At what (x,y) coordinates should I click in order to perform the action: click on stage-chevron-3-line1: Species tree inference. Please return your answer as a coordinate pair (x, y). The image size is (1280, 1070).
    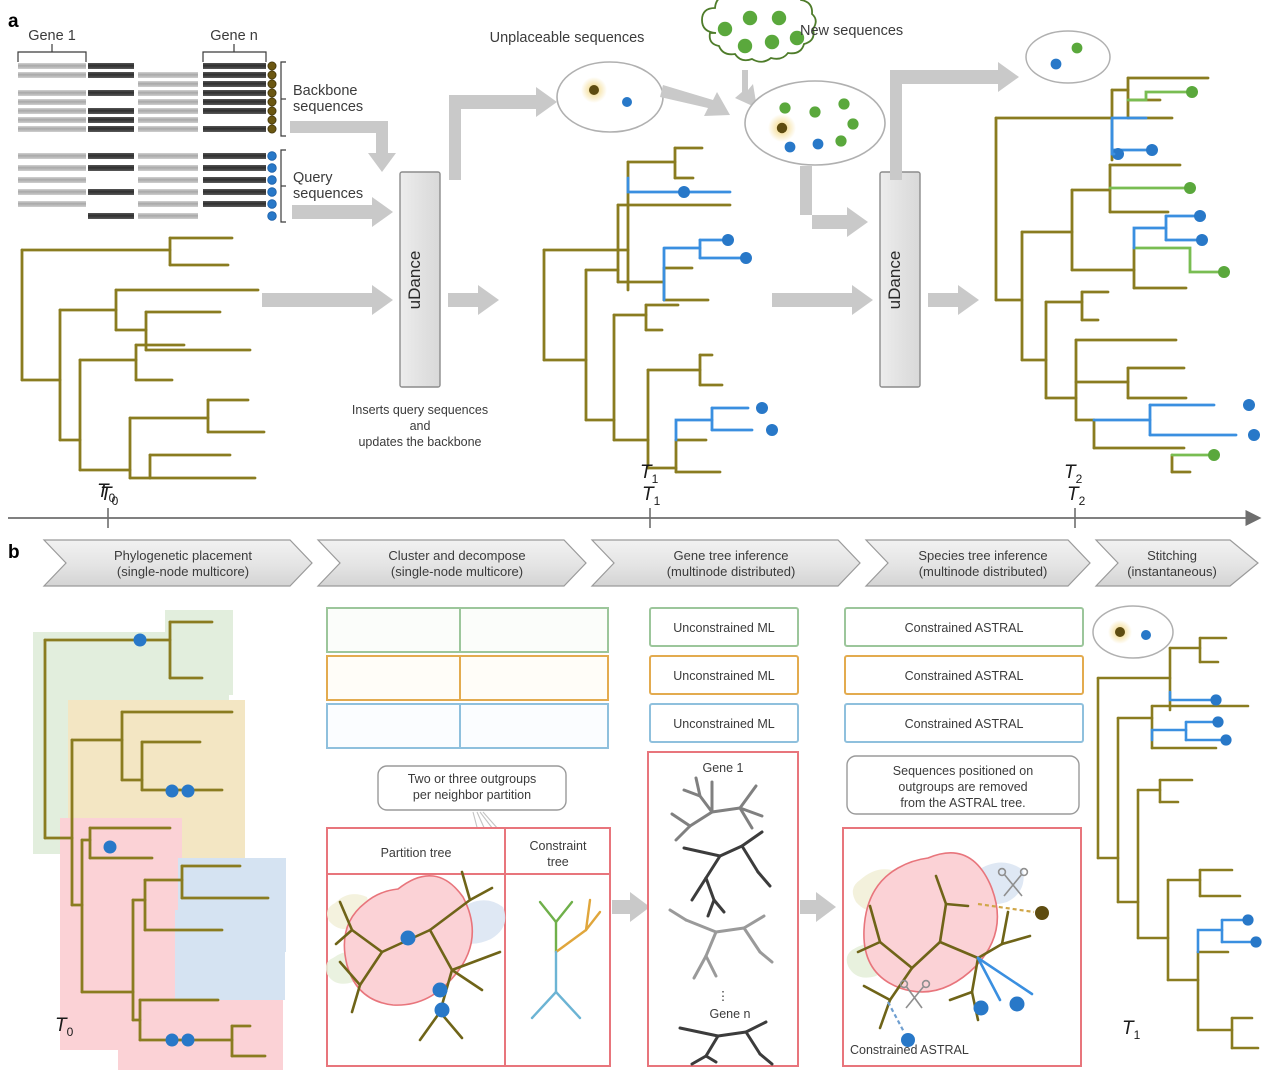
    Looking at the image, I should click on (982, 555).